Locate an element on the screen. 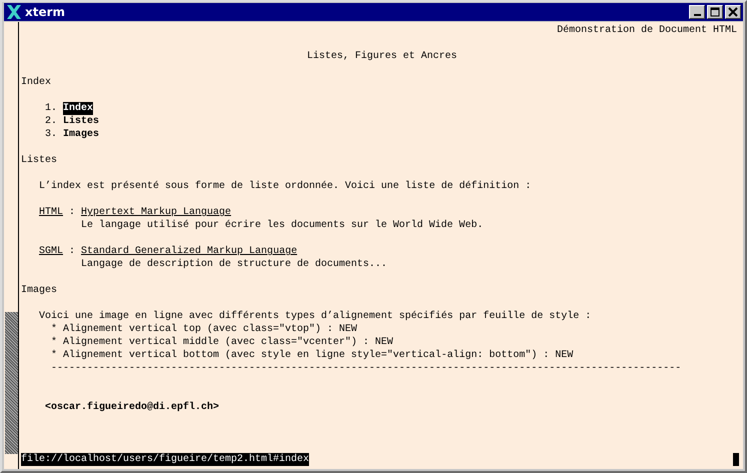 The image size is (747, 473). definition-description: Le langage utilisé pour écrire les documents sur le World Wide Web. is located at coordinates (282, 225).